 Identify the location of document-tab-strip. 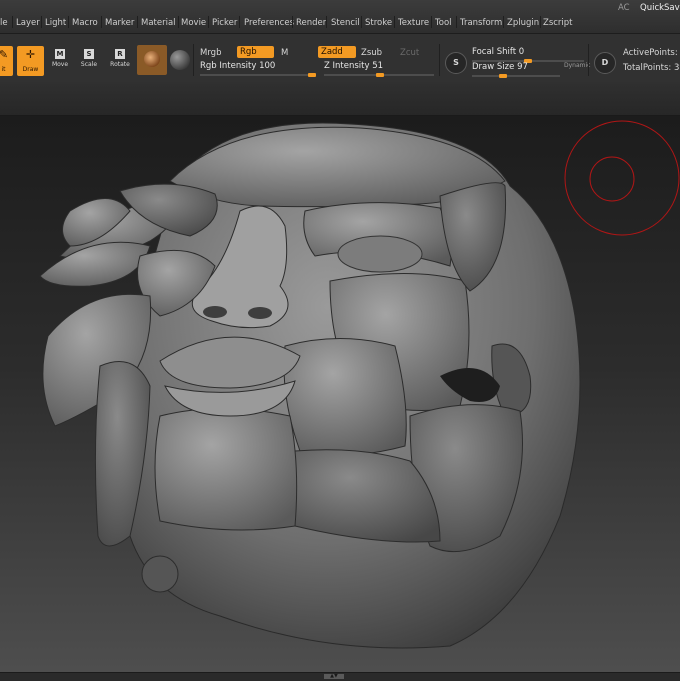
(340, 99).